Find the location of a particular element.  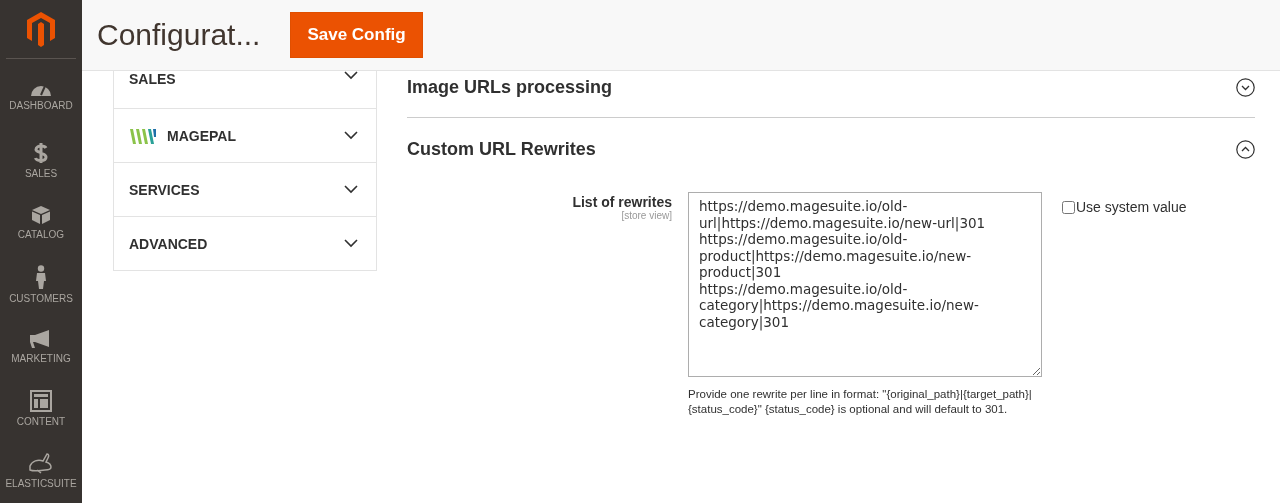

config-tab: SALES is located at coordinates (245, 89).